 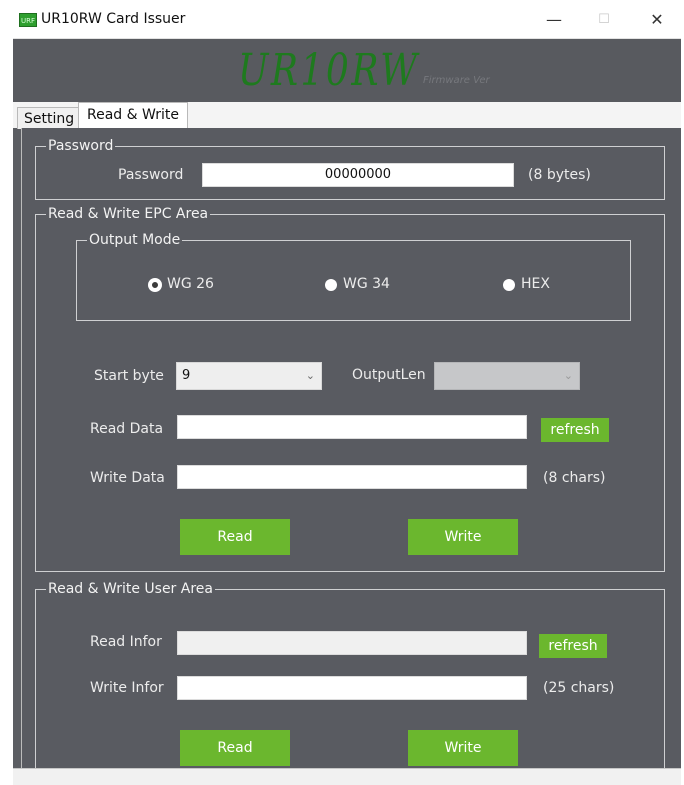 I want to click on refresh-read-data-button: refresh, so click(x=575, y=430).